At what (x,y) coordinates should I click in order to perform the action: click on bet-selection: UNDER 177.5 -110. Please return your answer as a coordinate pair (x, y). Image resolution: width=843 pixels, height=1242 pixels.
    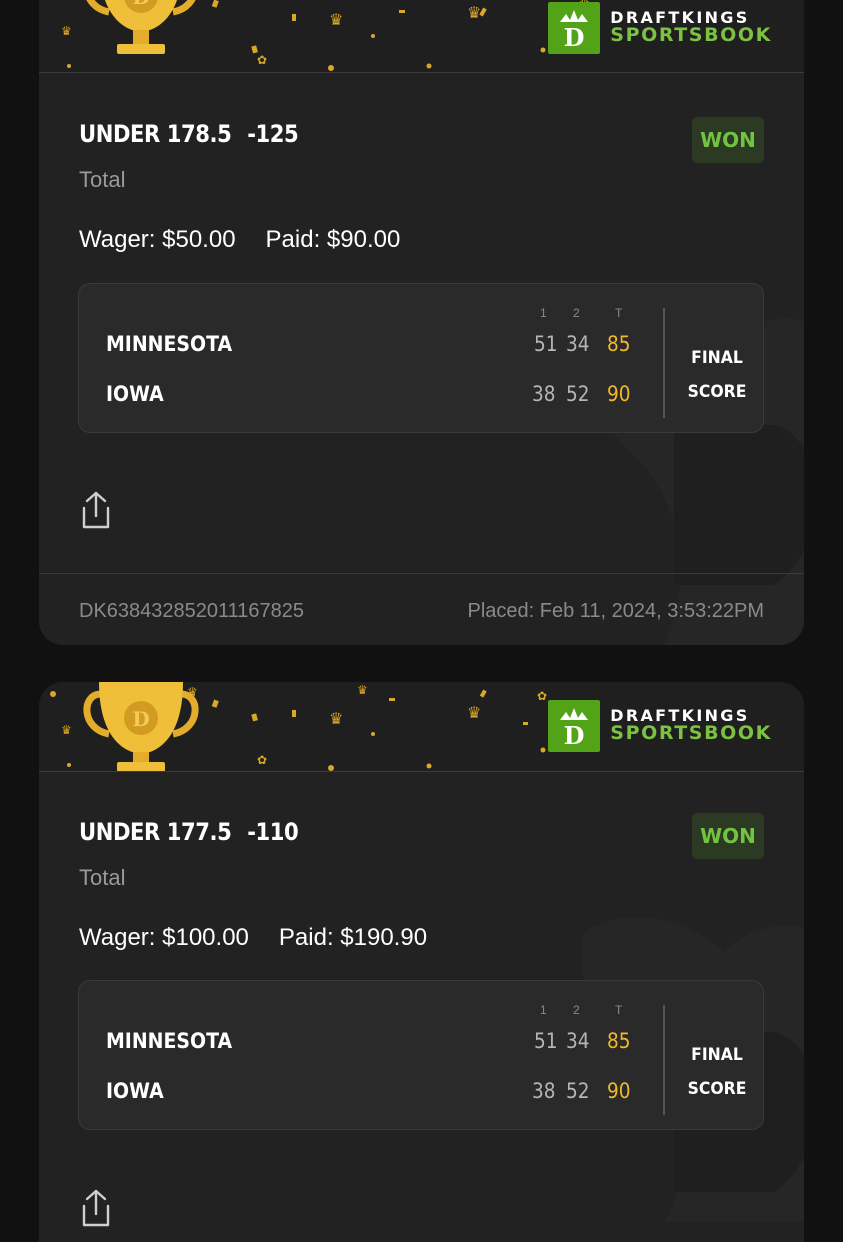
    Looking at the image, I should click on (189, 832).